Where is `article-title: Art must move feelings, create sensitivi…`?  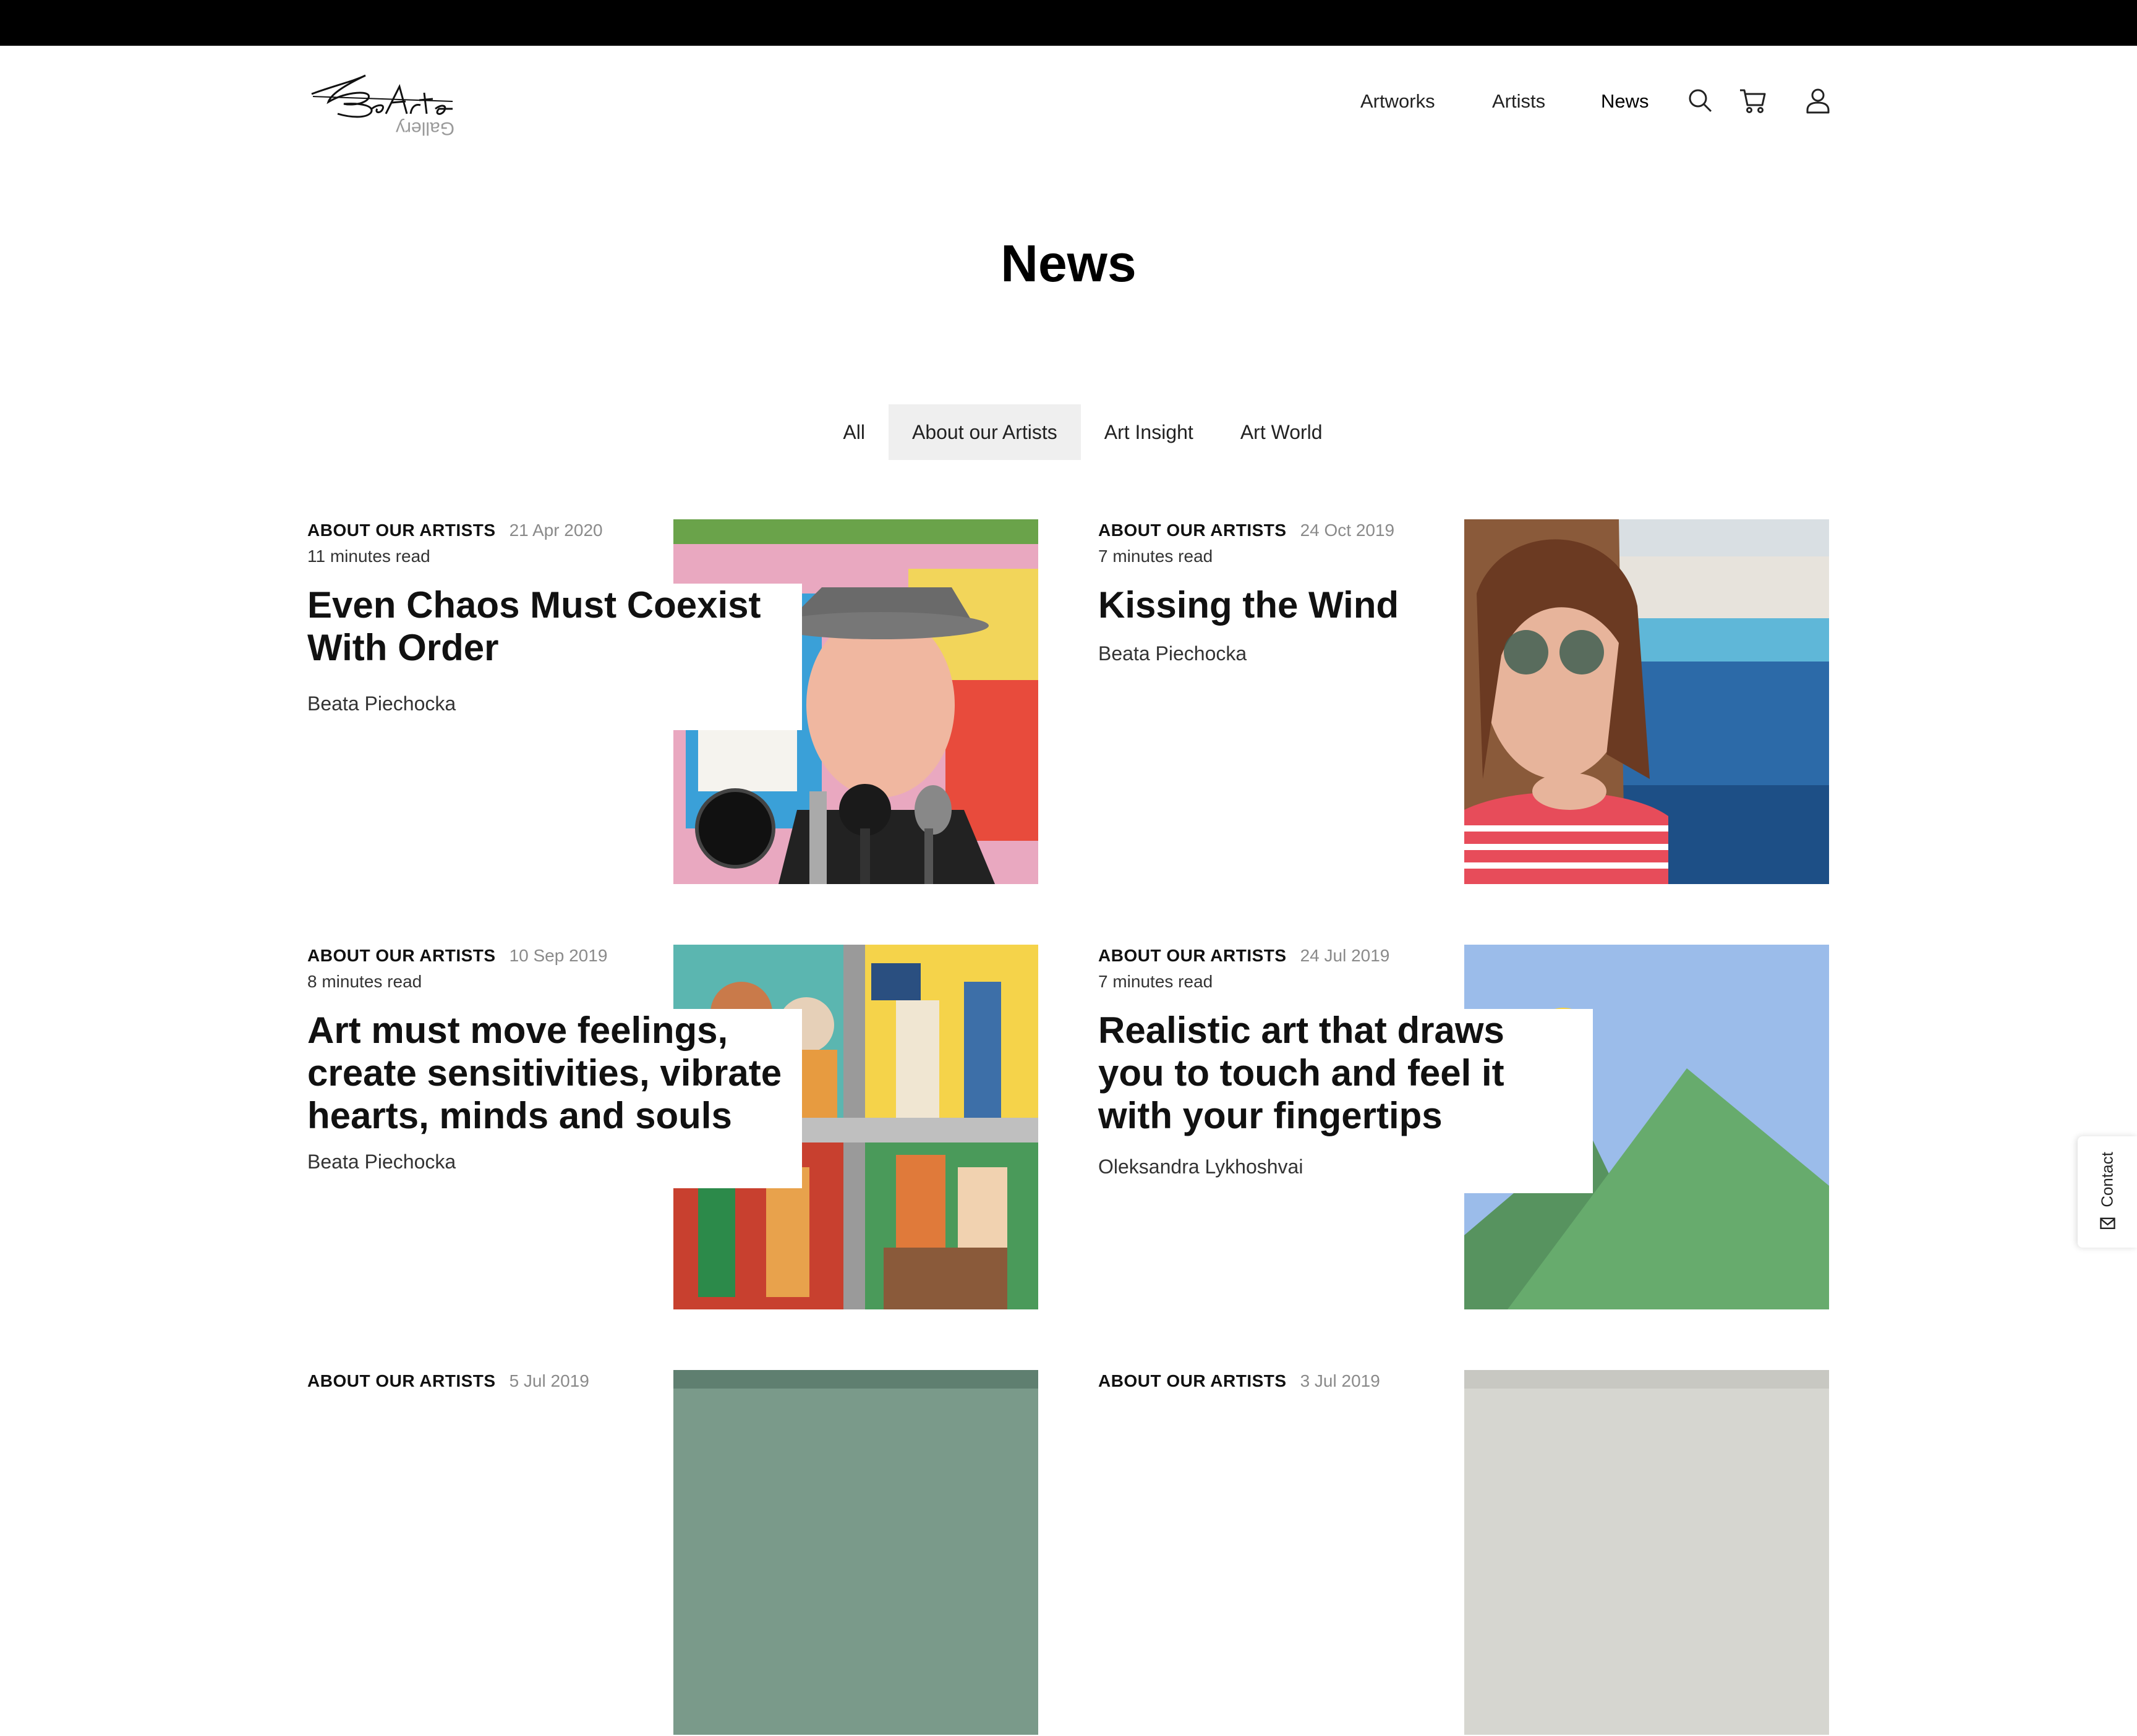
article-title: Art must move feelings, create sensitivi… is located at coordinates (548, 1073).